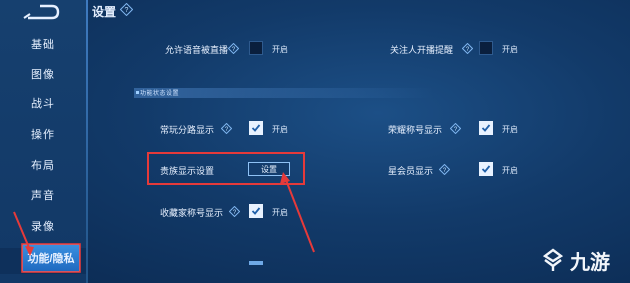 The height and width of the screenshot is (283, 630). I want to click on sidebar-item-replay: 录像, so click(43, 226).